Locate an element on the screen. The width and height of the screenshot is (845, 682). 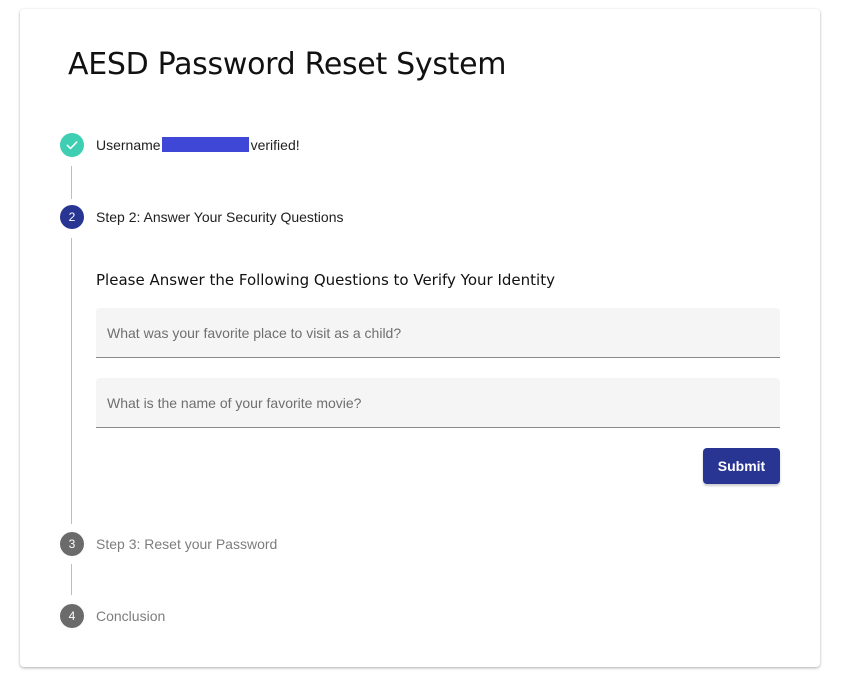
step-1-label: Username verified! is located at coordinates (198, 145).